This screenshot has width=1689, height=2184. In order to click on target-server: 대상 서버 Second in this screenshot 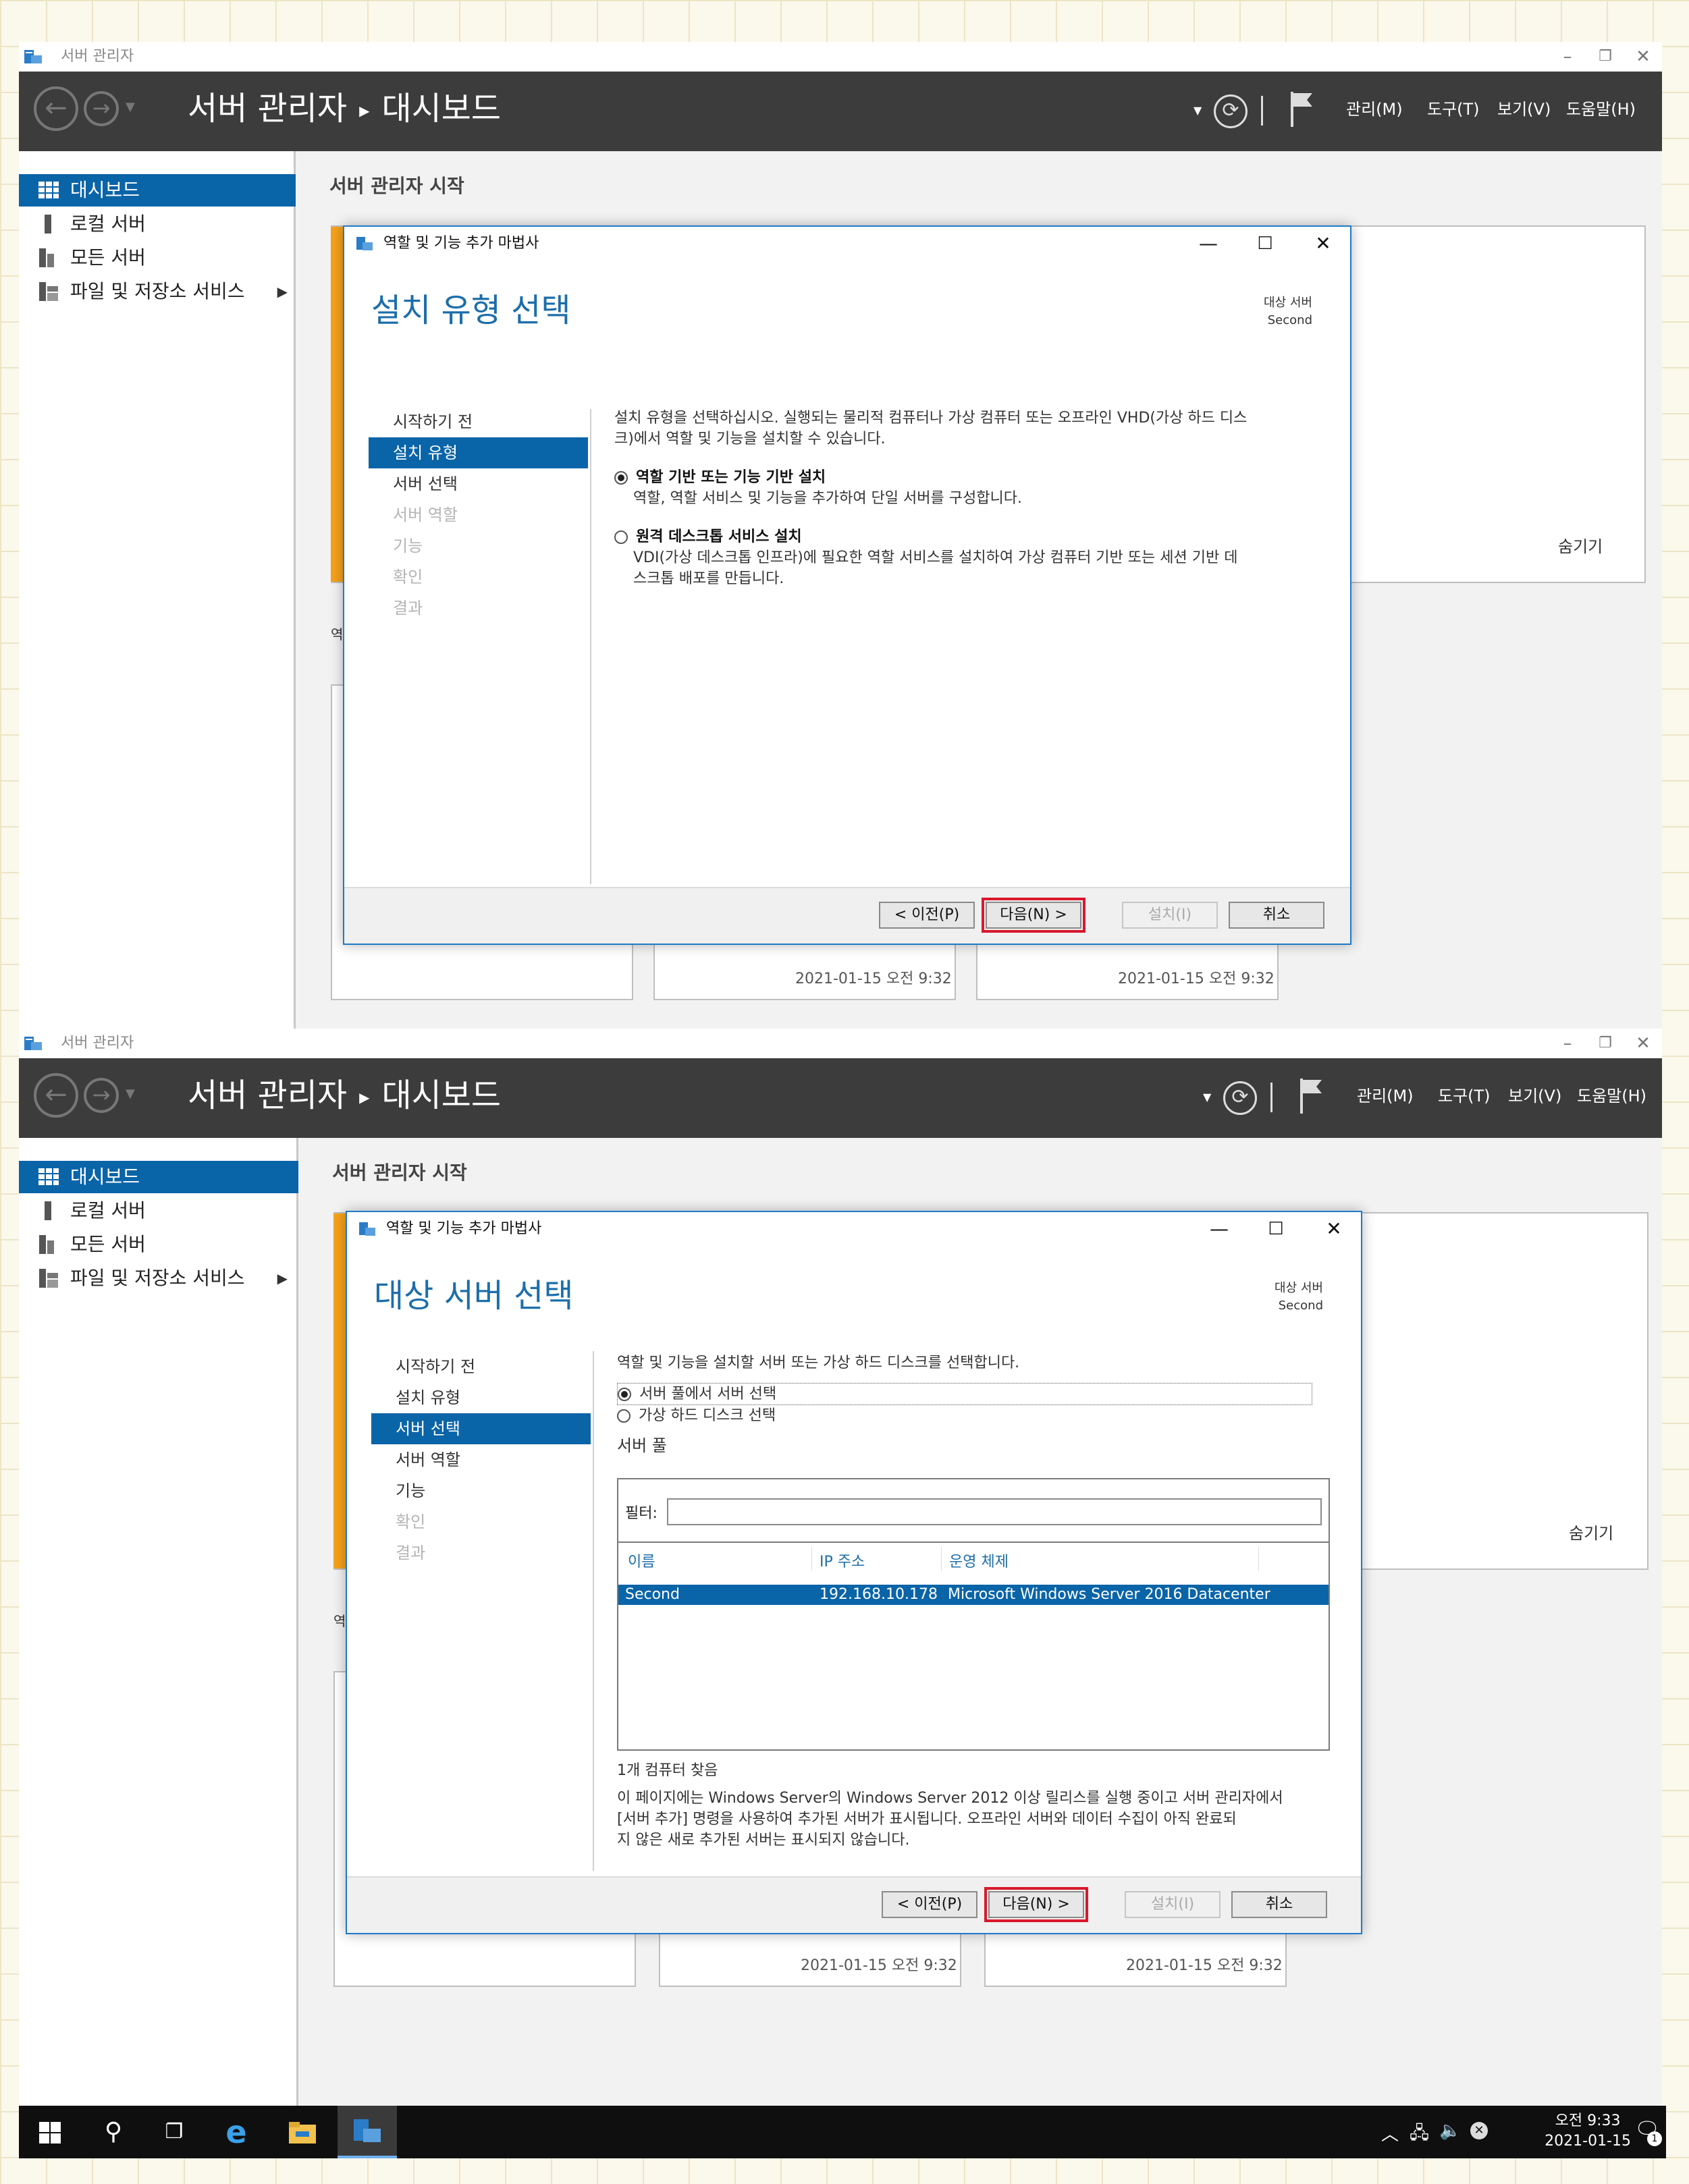, I will do `click(1299, 1297)`.